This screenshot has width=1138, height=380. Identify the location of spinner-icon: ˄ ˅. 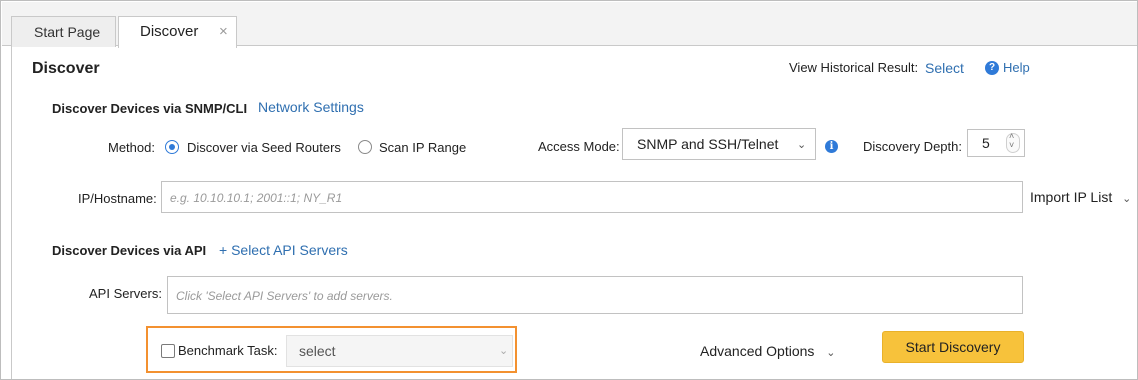
(1013, 142).